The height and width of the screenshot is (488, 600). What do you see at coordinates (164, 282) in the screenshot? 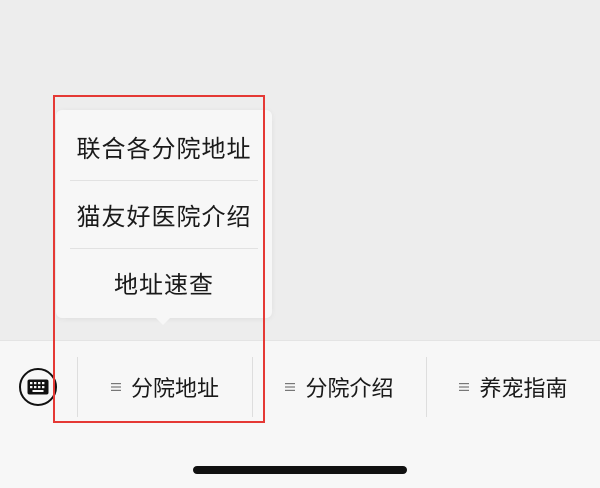
I see `submenu-item-address-lookup: 地址速查` at bounding box center [164, 282].